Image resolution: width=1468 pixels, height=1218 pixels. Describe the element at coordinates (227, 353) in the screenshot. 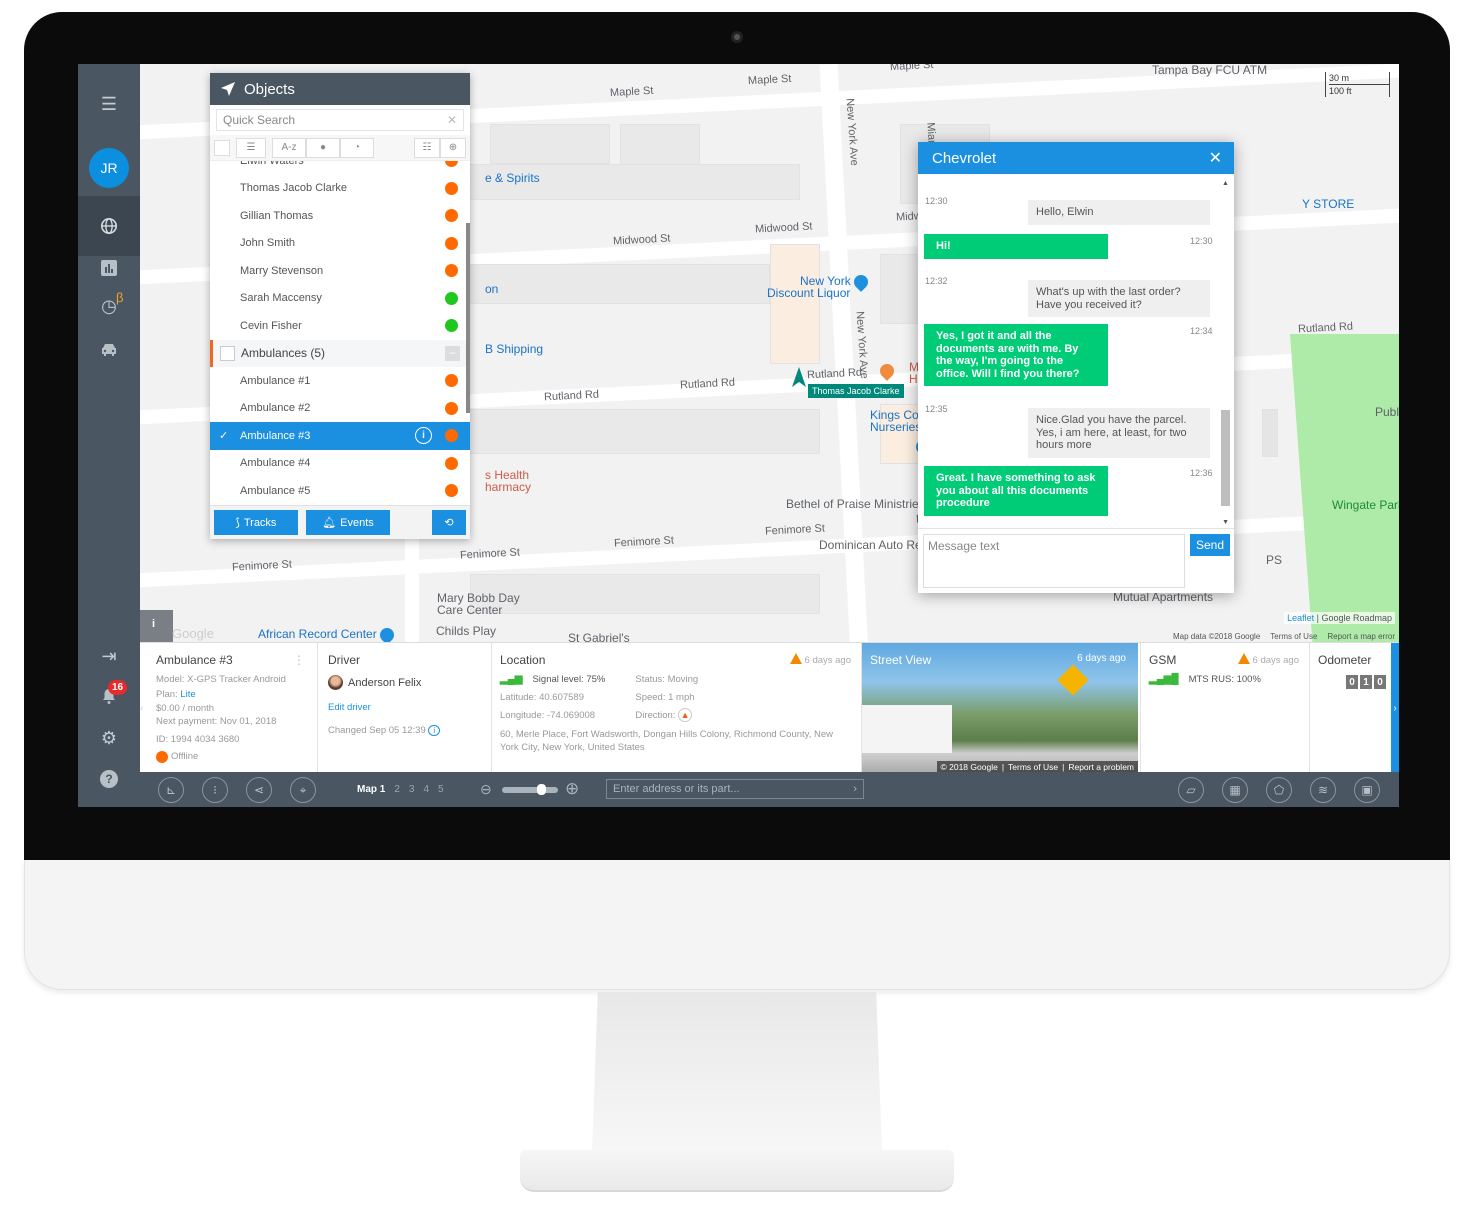

I see `group-checkbox` at that location.